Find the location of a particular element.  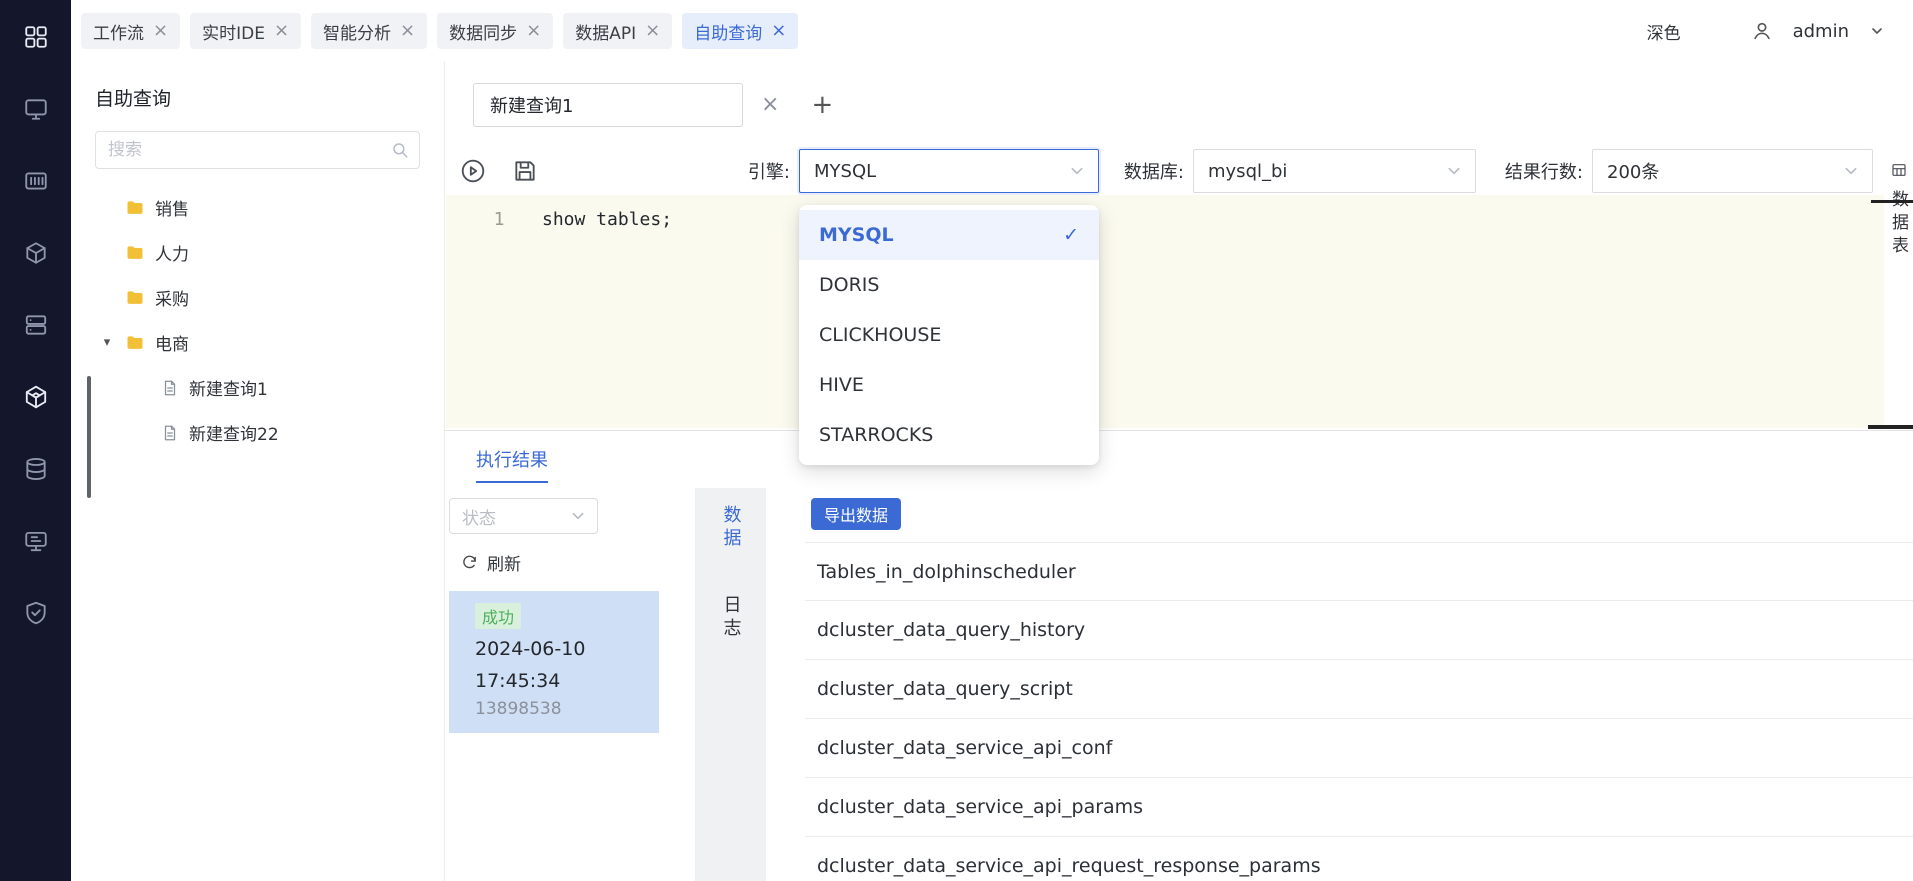

engine-option: DORIS ✓ is located at coordinates (949, 285).